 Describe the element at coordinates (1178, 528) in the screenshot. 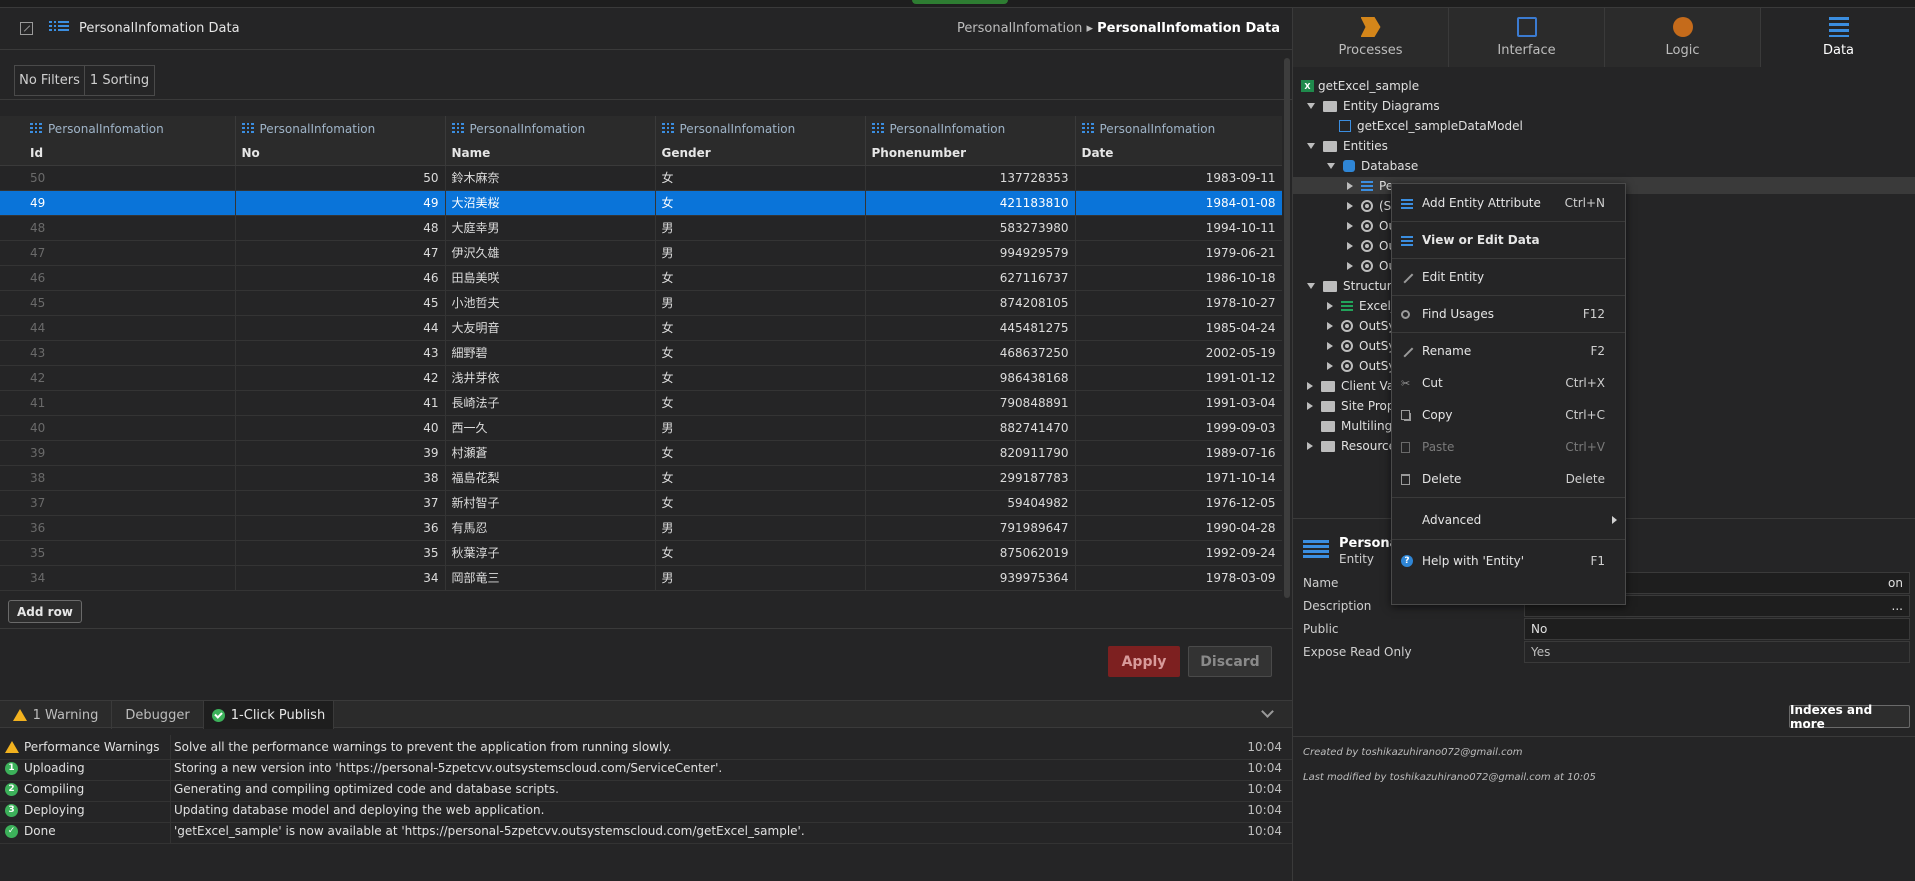

I see `cell-date: 1990-04-28` at that location.